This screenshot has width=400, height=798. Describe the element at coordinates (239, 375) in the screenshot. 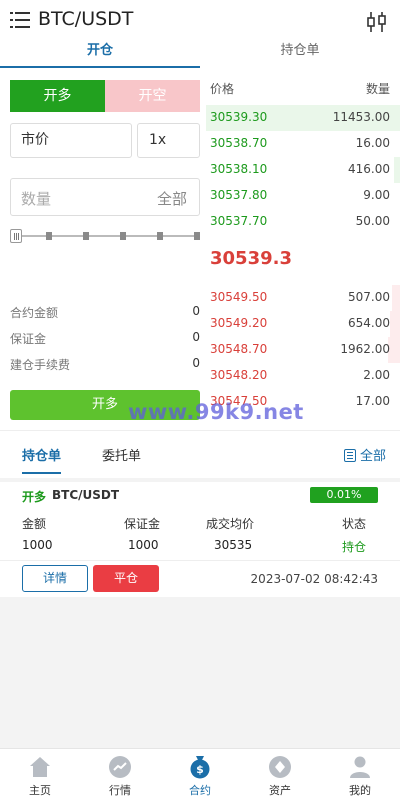

I see `row-price: 30548.20` at that location.